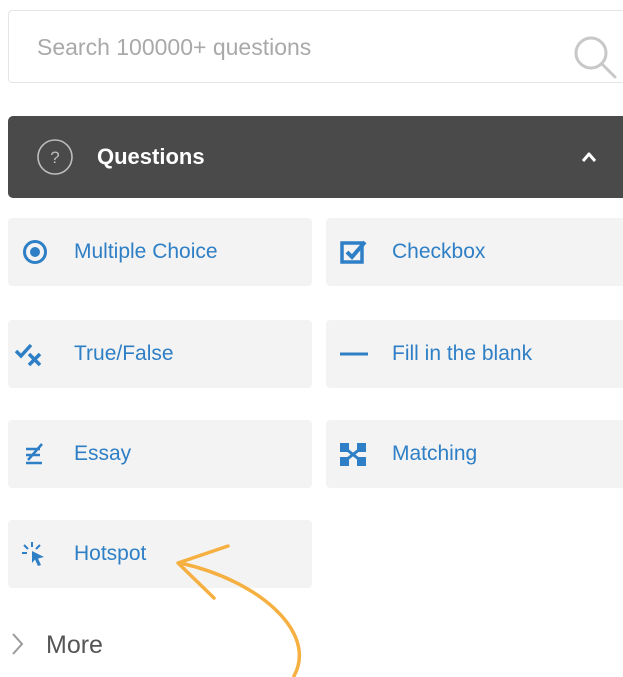 This screenshot has width=623, height=677. What do you see at coordinates (33, 554) in the screenshot?
I see `hotspot-icon` at bounding box center [33, 554].